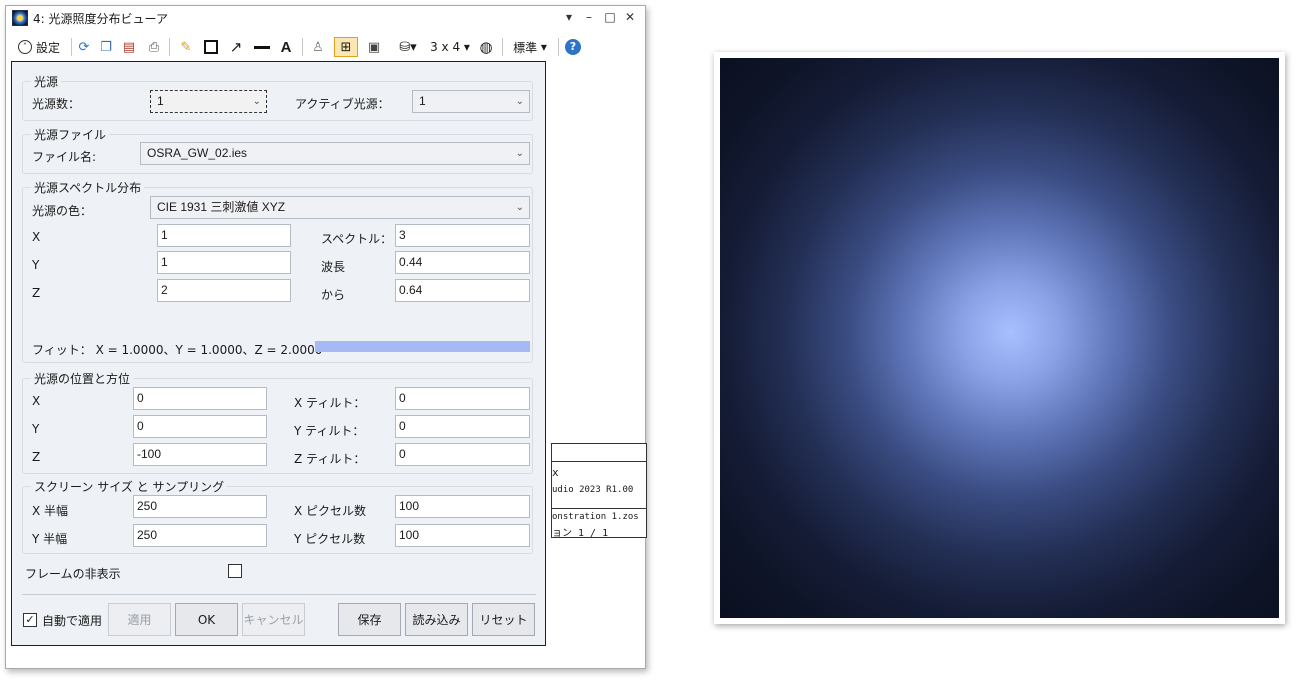 The height and width of the screenshot is (683, 1297). Describe the element at coordinates (84, 47) in the screenshot. I see `refresh-icon: ⟳` at that location.